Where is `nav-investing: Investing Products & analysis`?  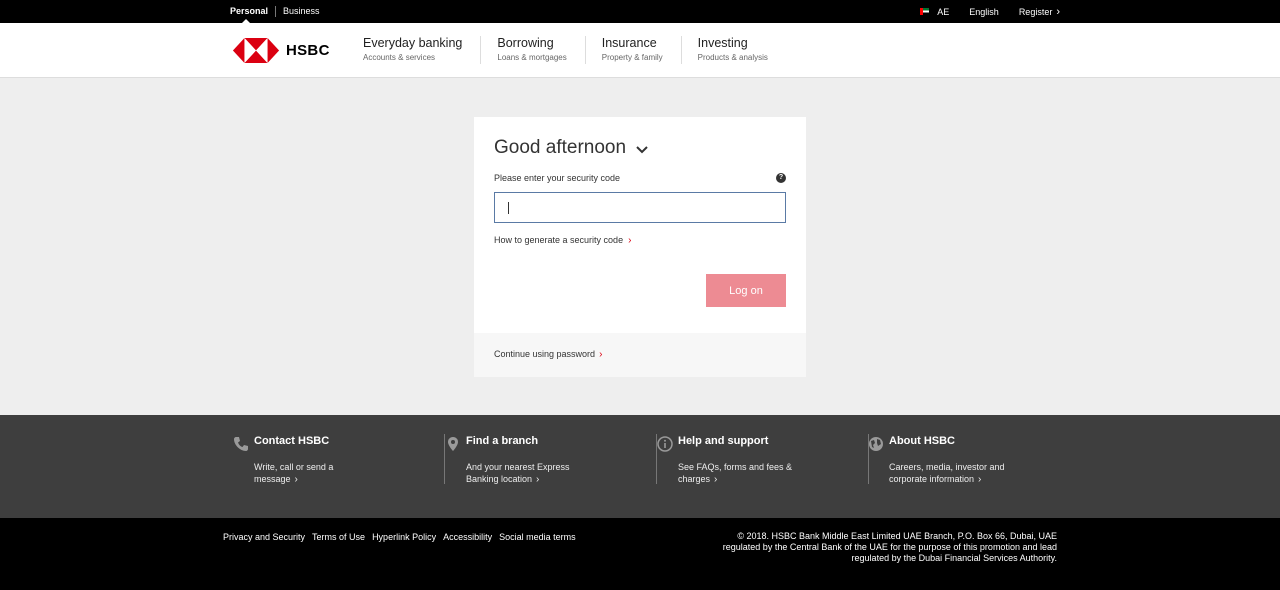 nav-investing: Investing Products & analysis is located at coordinates (742, 50).